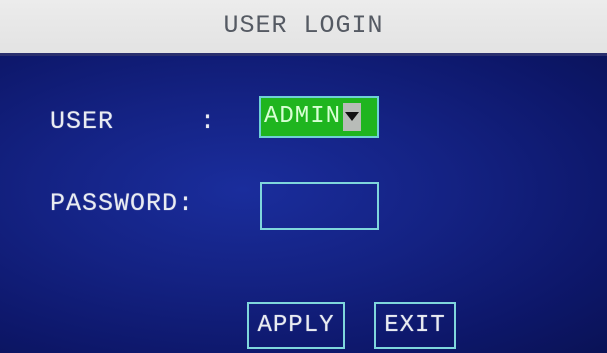  What do you see at coordinates (208, 121) in the screenshot?
I see `user-colon: :` at bounding box center [208, 121].